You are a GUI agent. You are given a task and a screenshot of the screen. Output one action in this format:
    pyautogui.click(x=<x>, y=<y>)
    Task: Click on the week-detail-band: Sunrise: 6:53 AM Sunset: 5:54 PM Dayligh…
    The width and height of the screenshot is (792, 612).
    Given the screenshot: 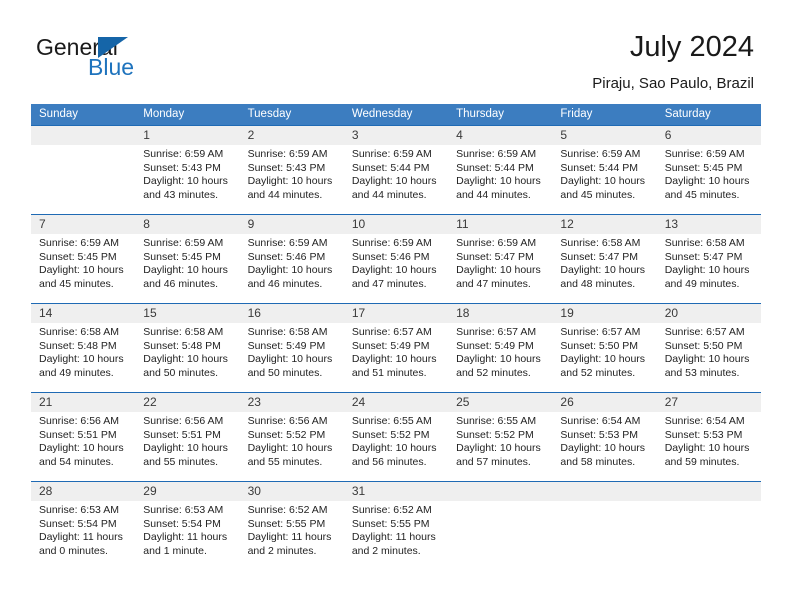 What is the action you would take?
    pyautogui.click(x=396, y=535)
    